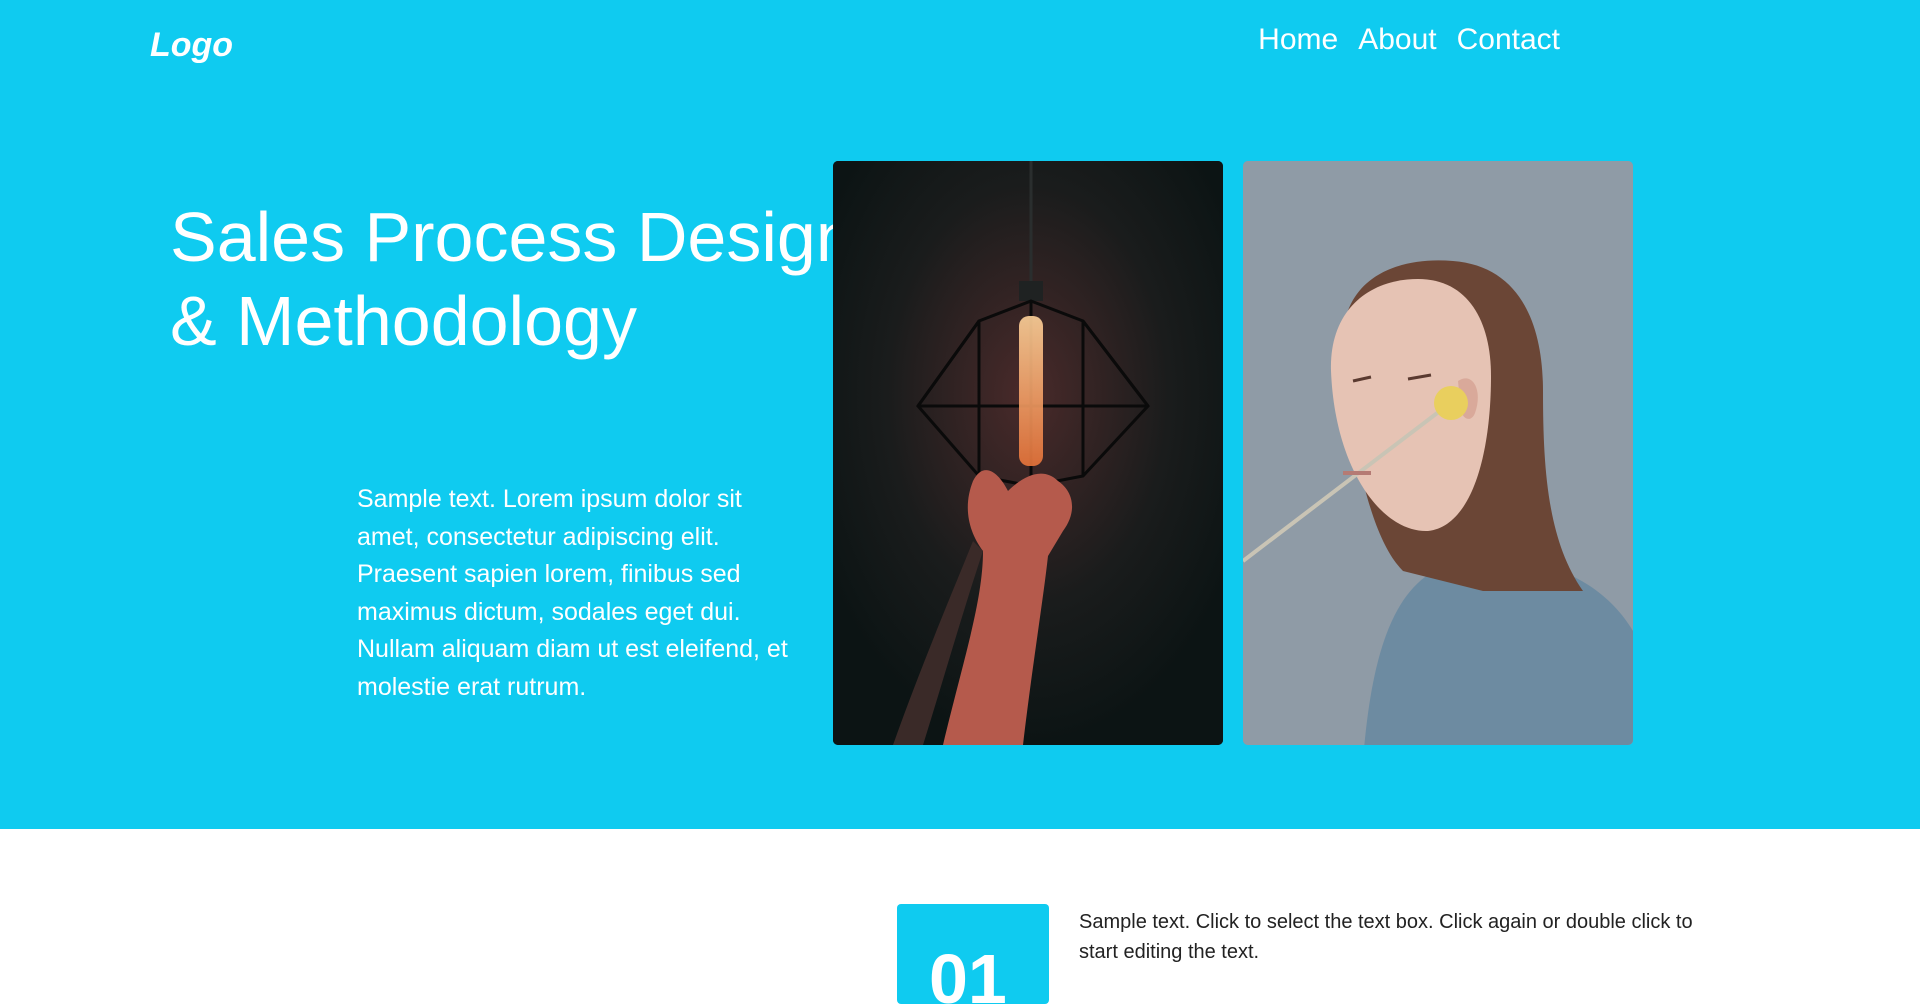 The width and height of the screenshot is (1920, 1004). I want to click on hero-title-line-2: & Methodology, so click(403, 321).